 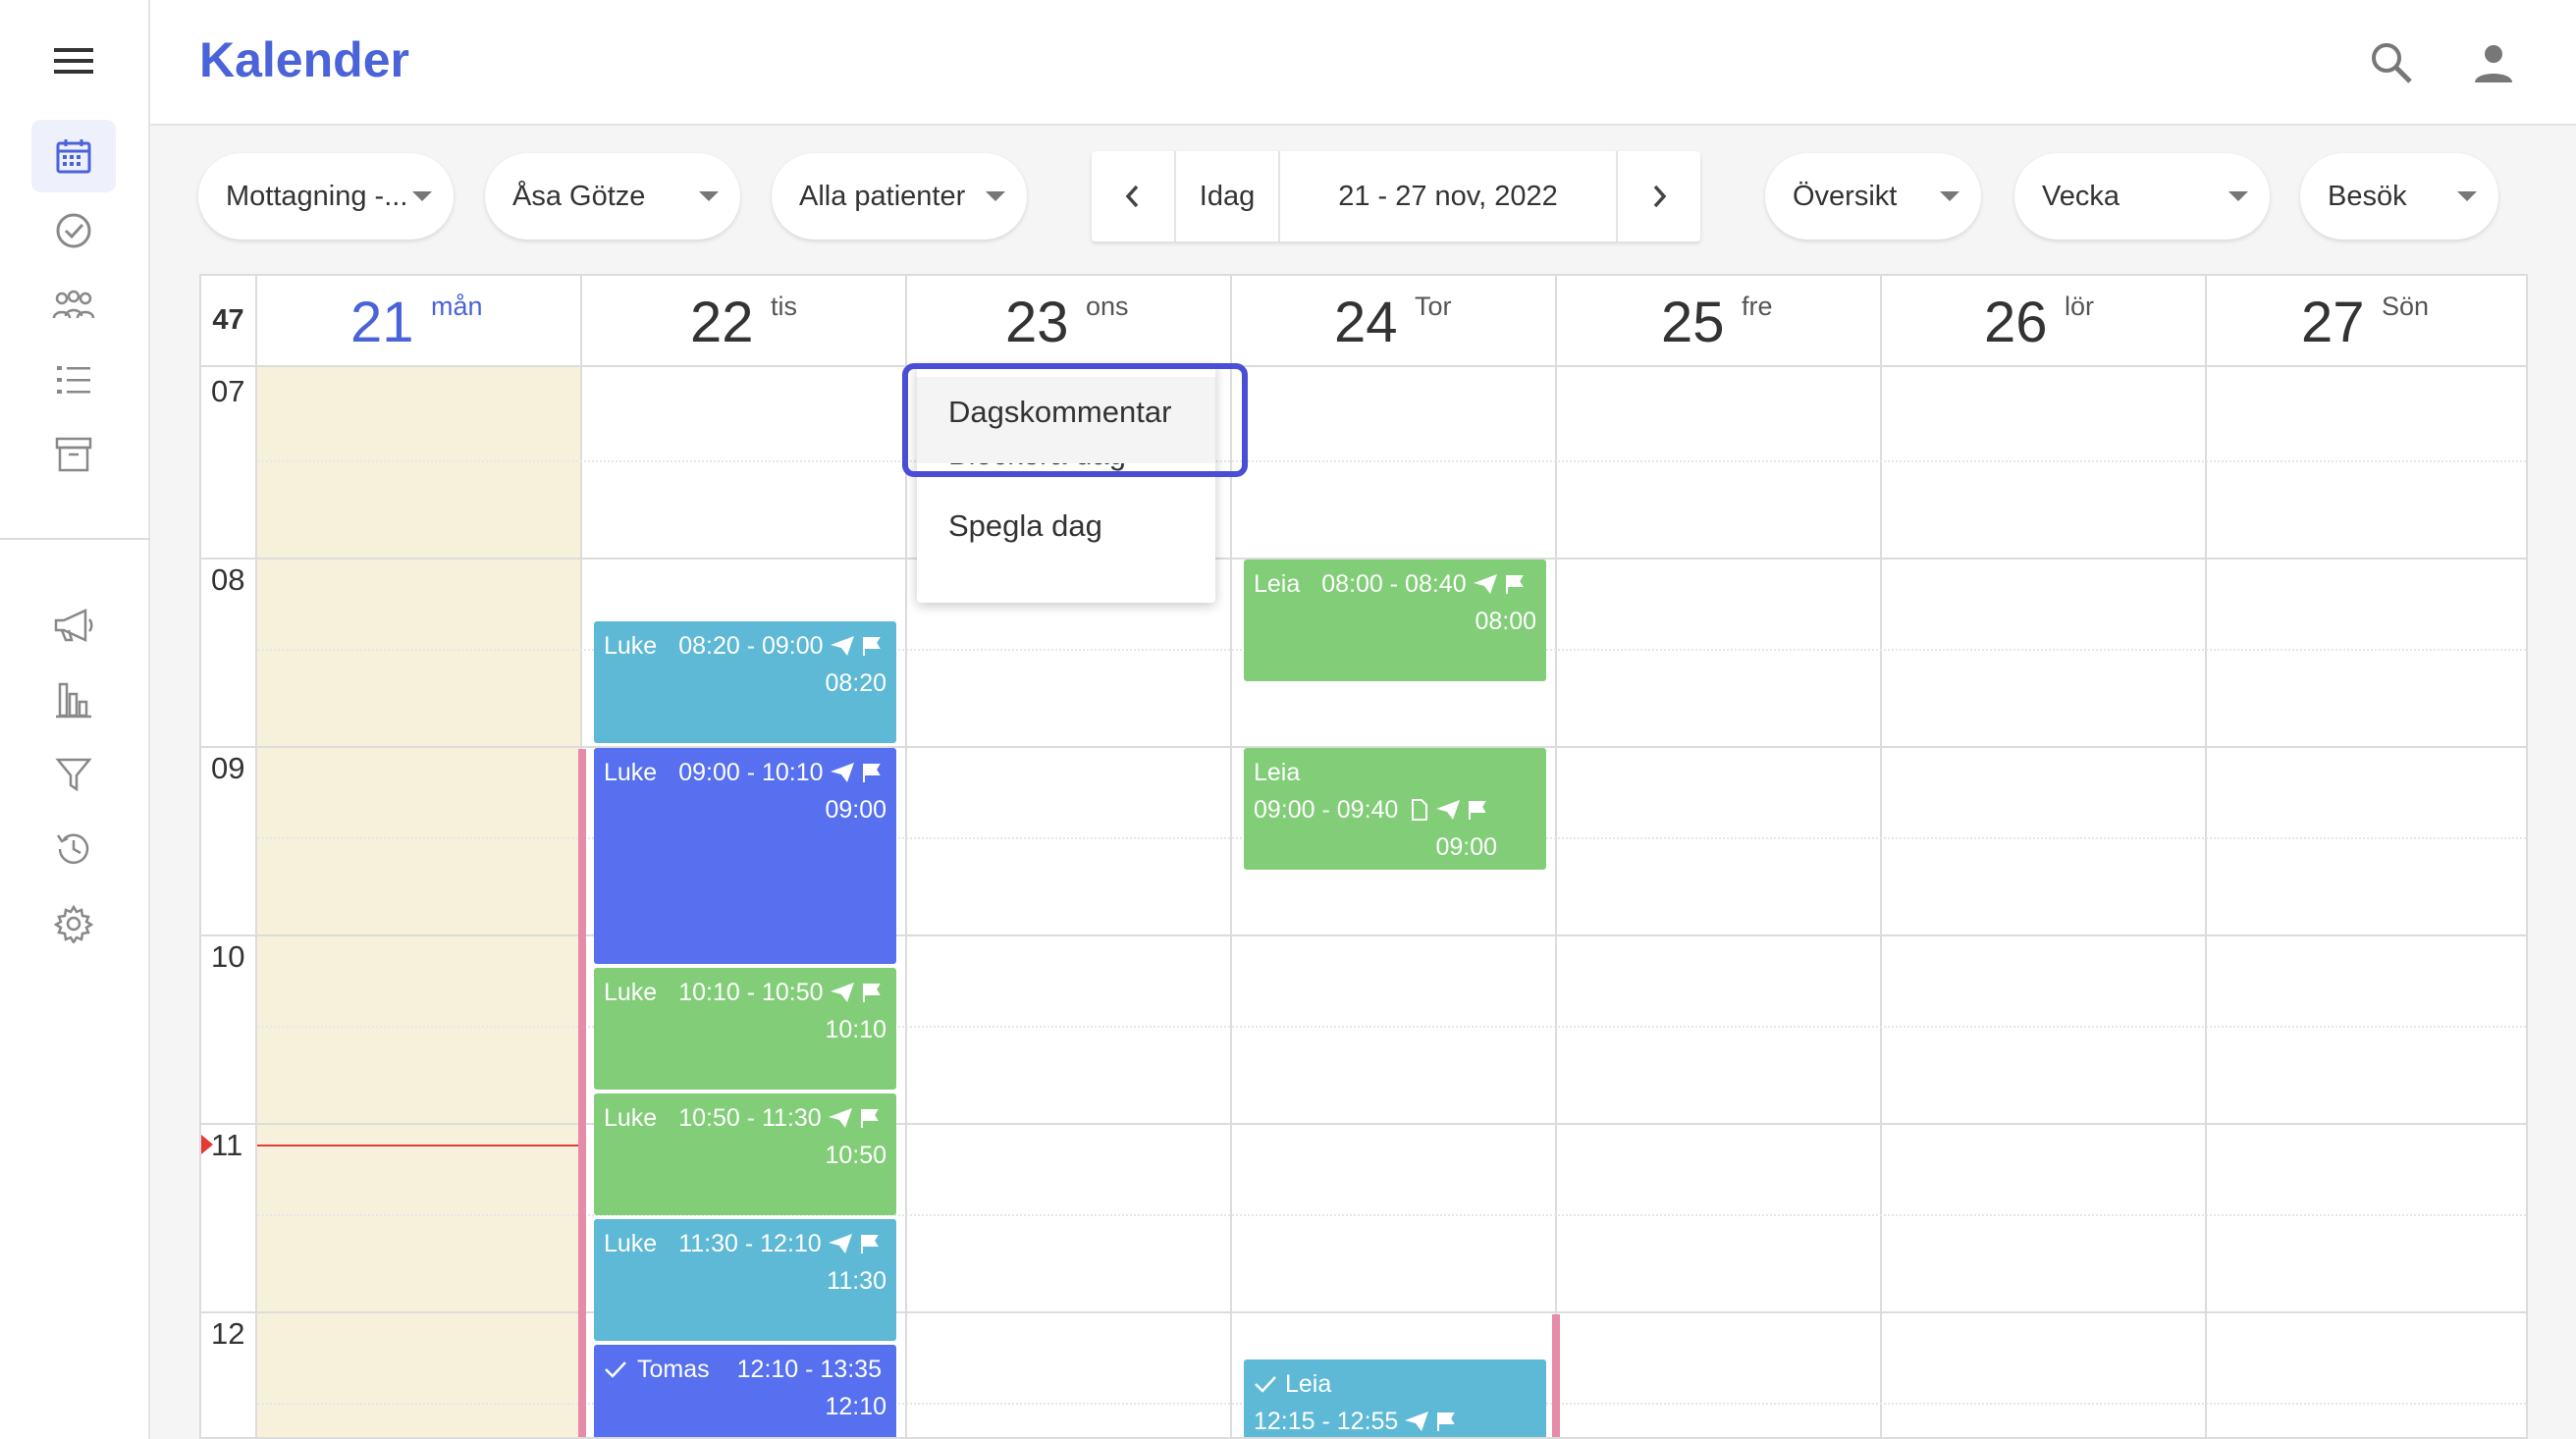 I want to click on prev-week-button, so click(x=1134, y=196).